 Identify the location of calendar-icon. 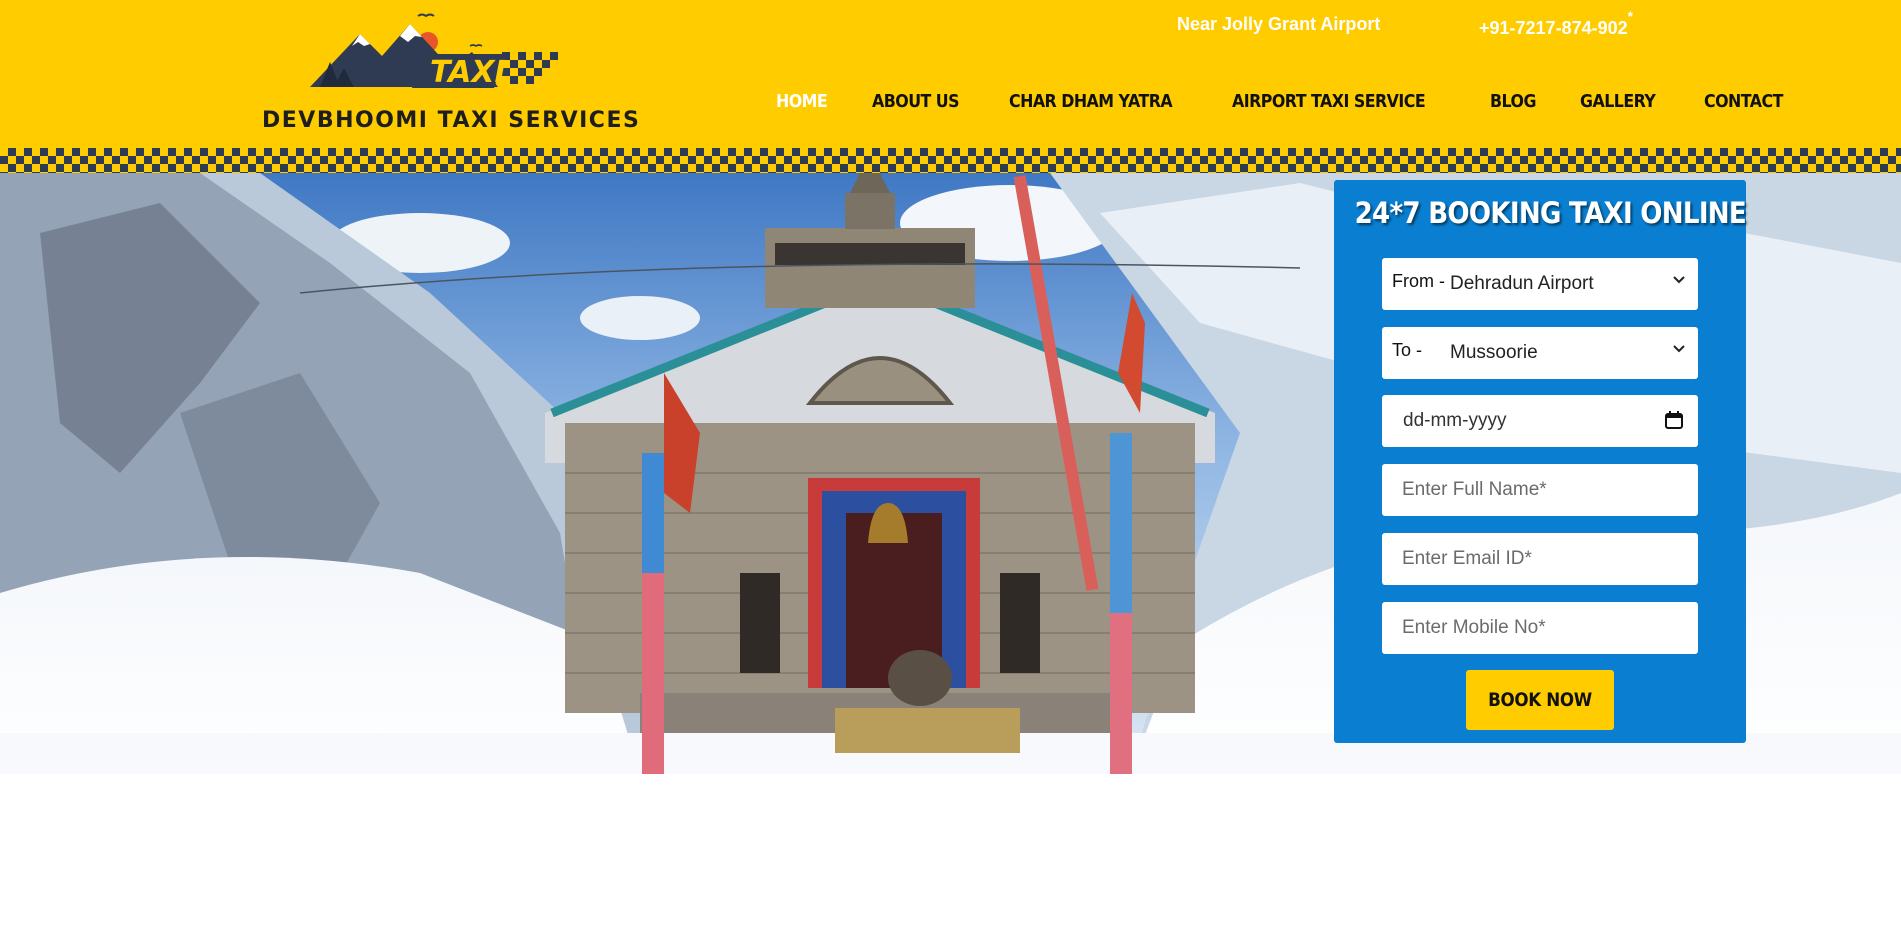
(1674, 420).